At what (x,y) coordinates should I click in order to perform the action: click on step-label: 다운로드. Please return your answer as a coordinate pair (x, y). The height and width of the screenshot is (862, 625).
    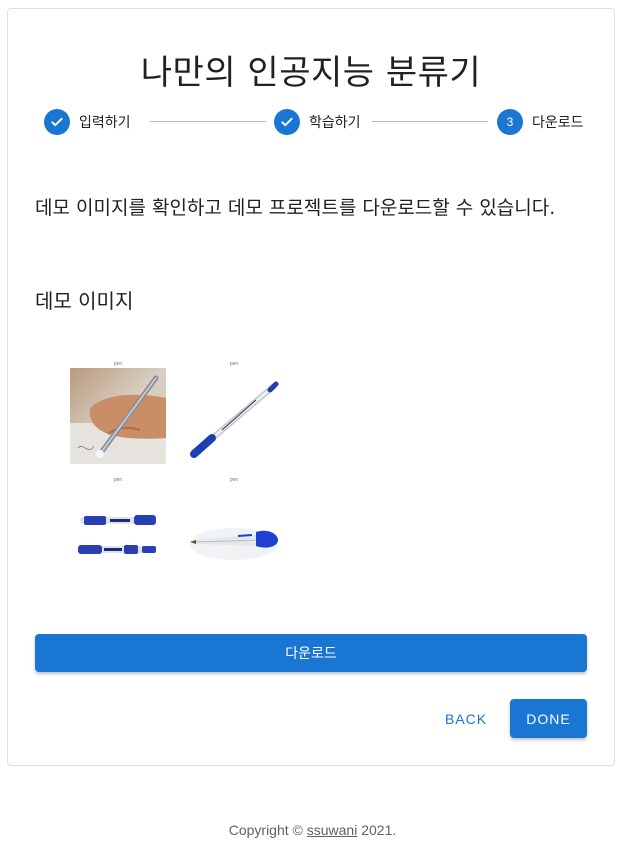
    Looking at the image, I should click on (558, 123).